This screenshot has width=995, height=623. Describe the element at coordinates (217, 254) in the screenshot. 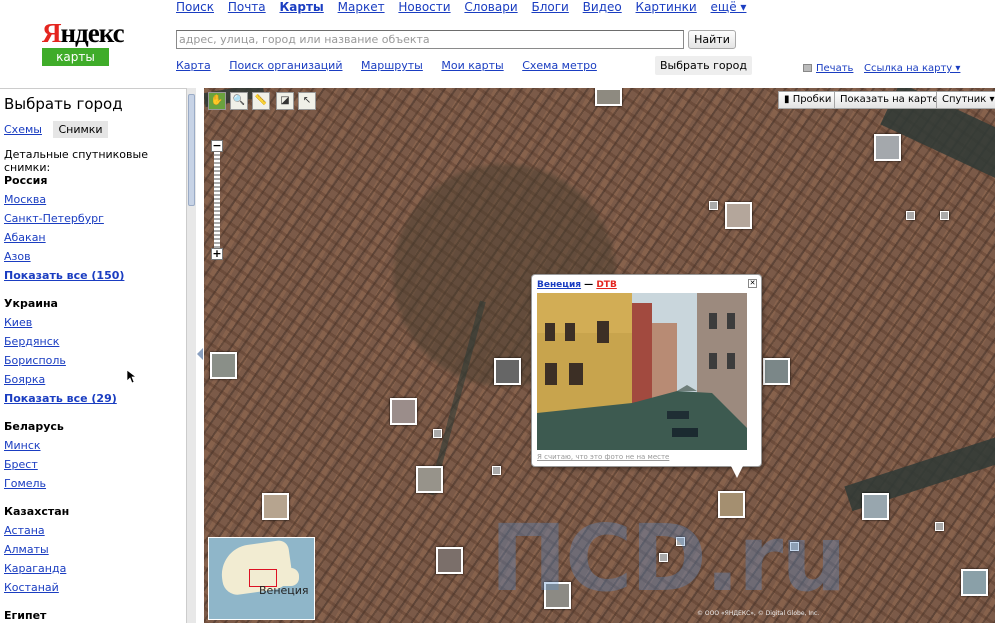

I see `zoom-in-button: +` at that location.